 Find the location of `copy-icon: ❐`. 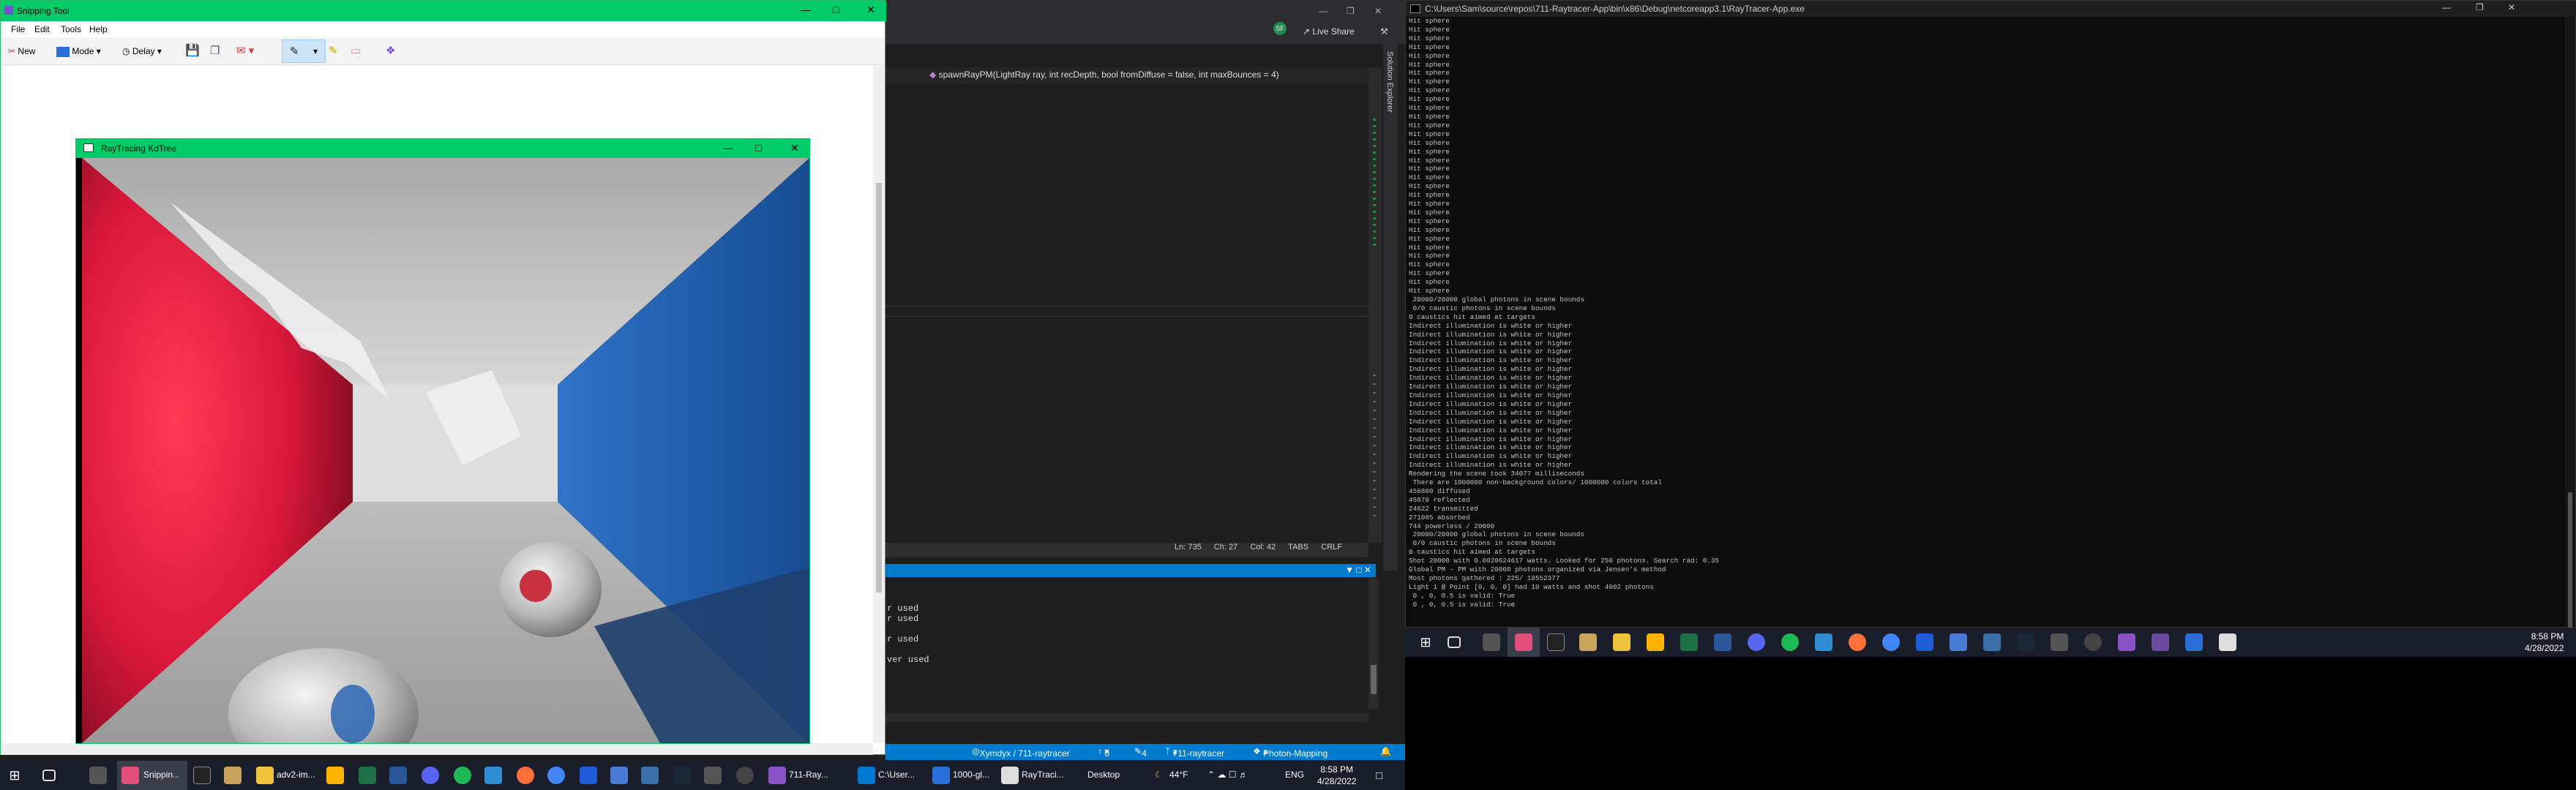

copy-icon: ❐ is located at coordinates (215, 51).